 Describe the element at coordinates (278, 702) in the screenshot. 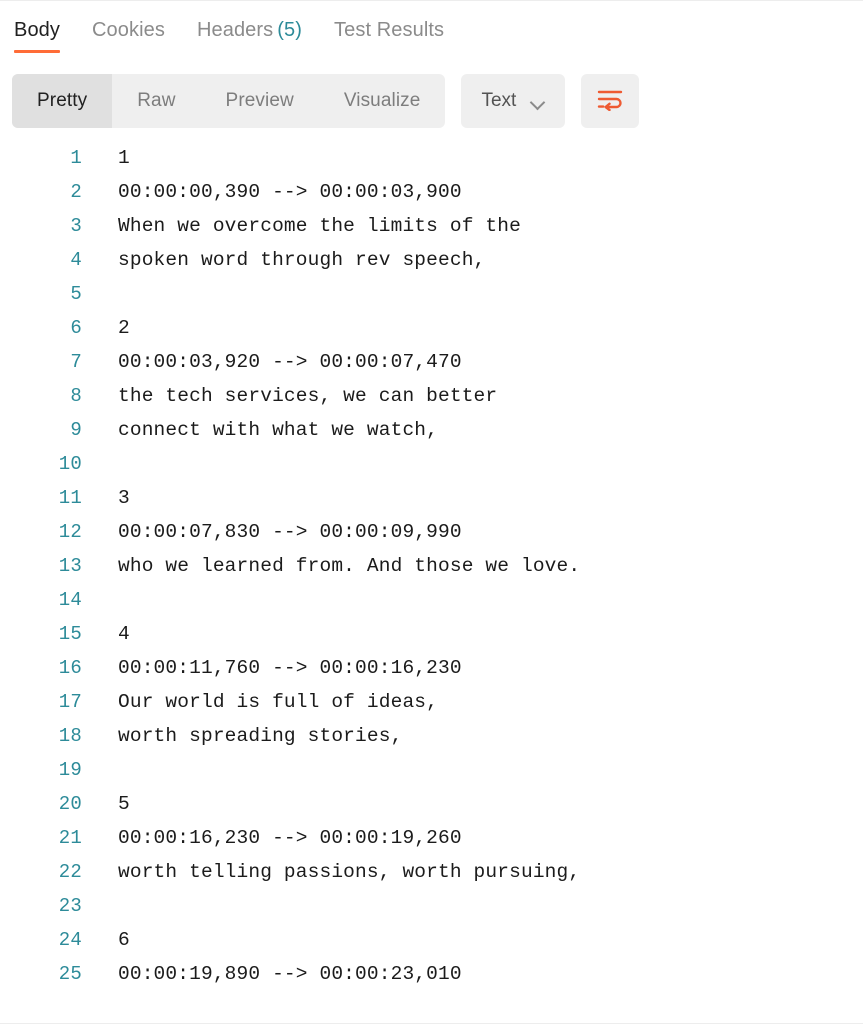

I see `line-content: Our world is full of ideas,` at that location.